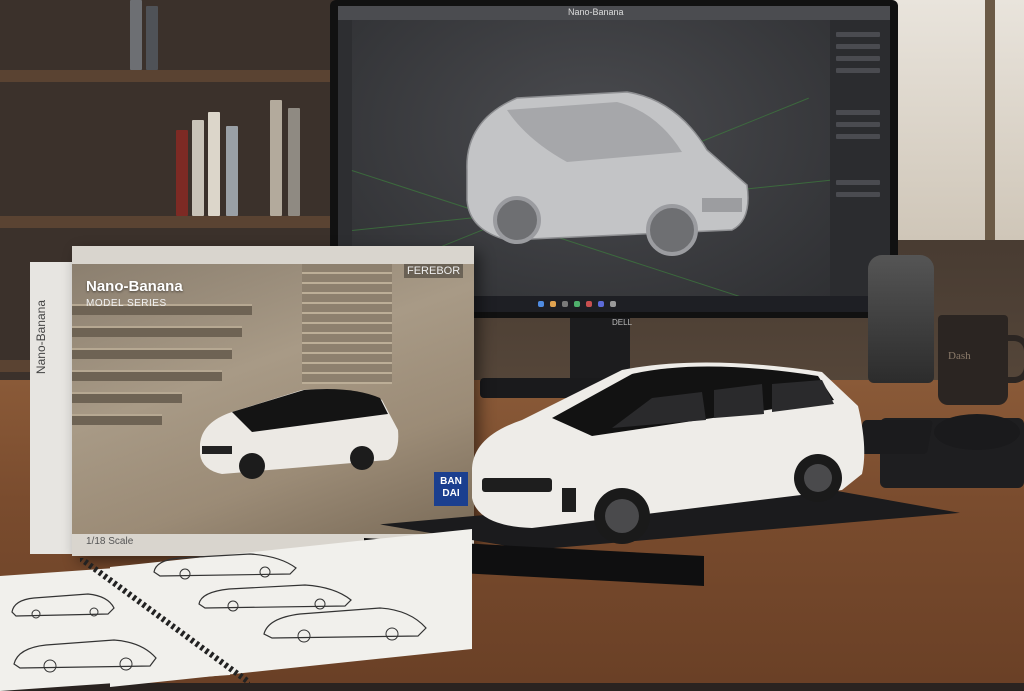 The height and width of the screenshot is (691, 1024). What do you see at coordinates (434, 271) in the screenshot?
I see `box-brand-tag: FEREBOR` at bounding box center [434, 271].